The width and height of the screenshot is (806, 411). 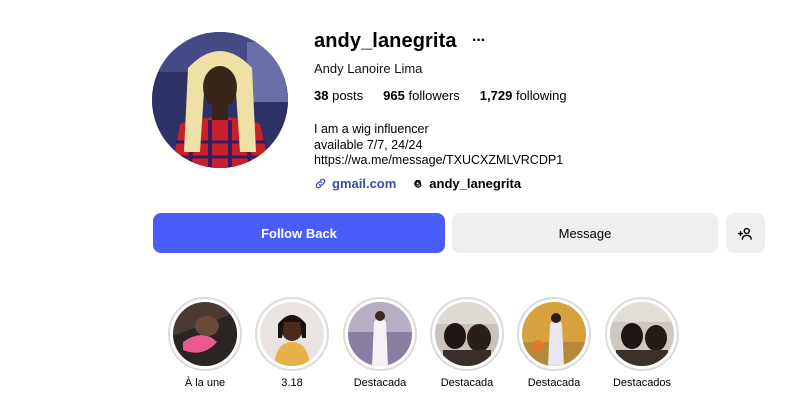 What do you see at coordinates (321, 95) in the screenshot?
I see `posts-count: 38` at bounding box center [321, 95].